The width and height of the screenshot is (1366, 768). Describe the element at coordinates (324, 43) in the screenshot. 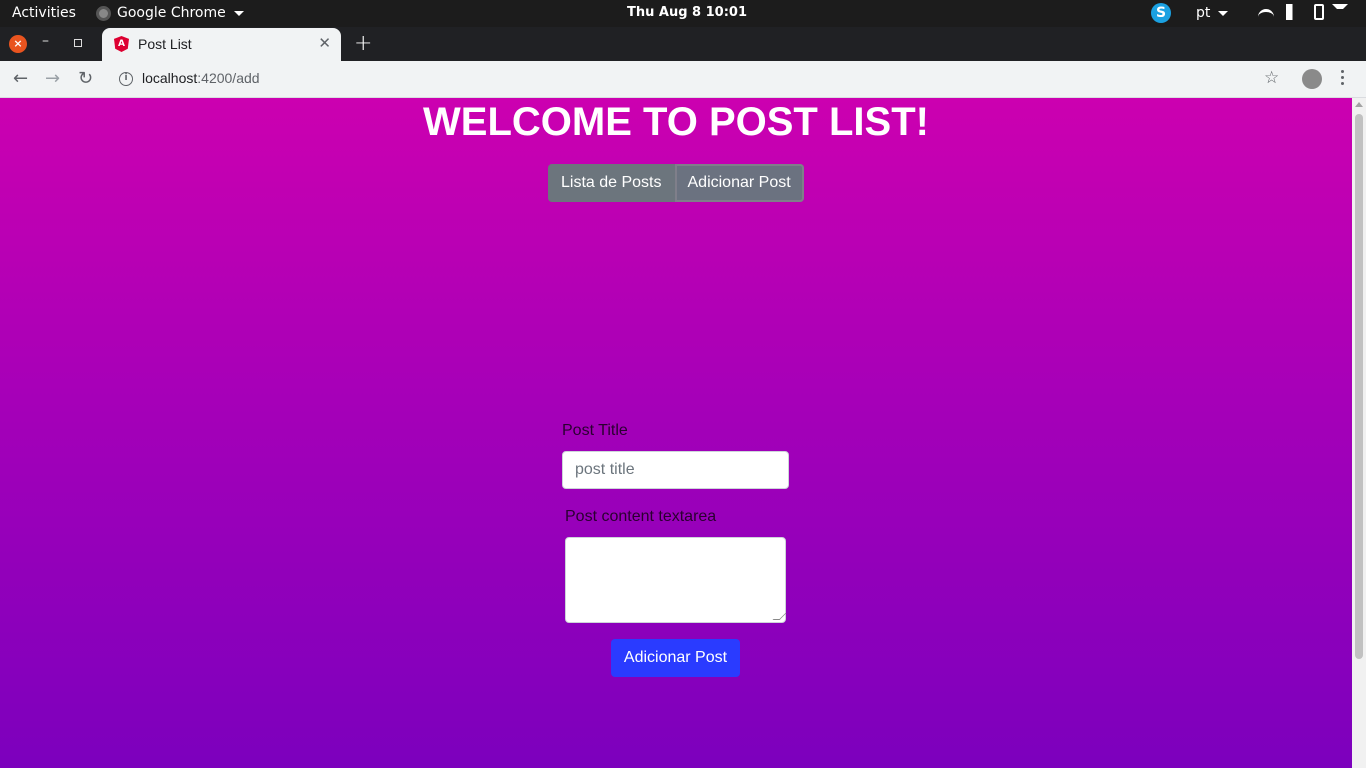

I see `close-icon: ✕` at that location.